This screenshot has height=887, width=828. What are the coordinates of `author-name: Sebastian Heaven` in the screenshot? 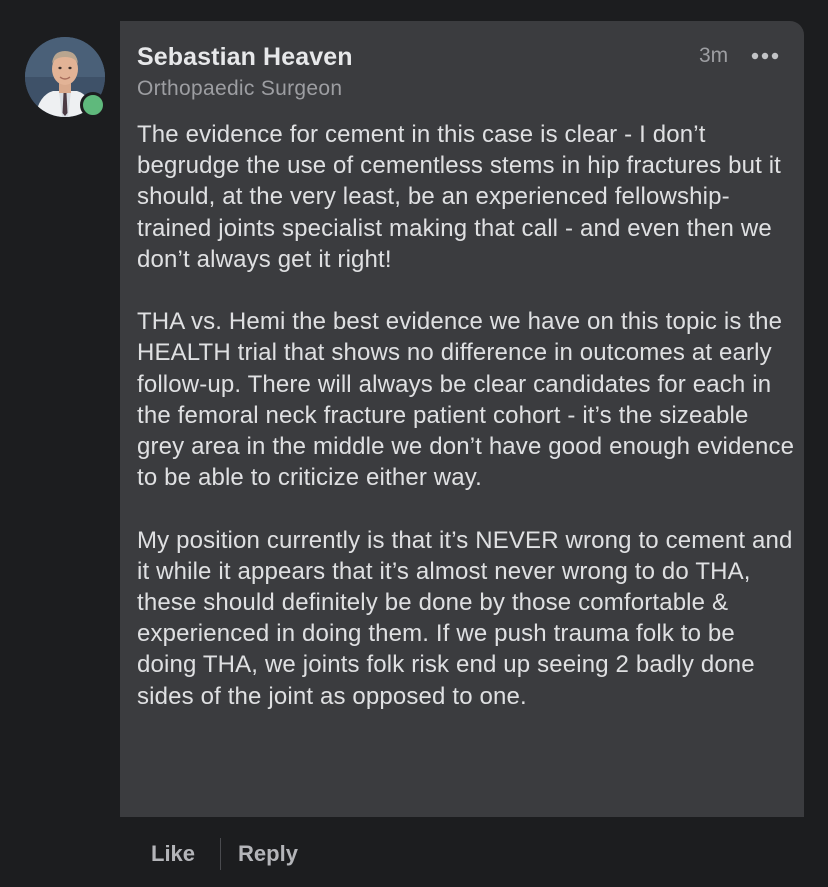 It's located at (245, 57).